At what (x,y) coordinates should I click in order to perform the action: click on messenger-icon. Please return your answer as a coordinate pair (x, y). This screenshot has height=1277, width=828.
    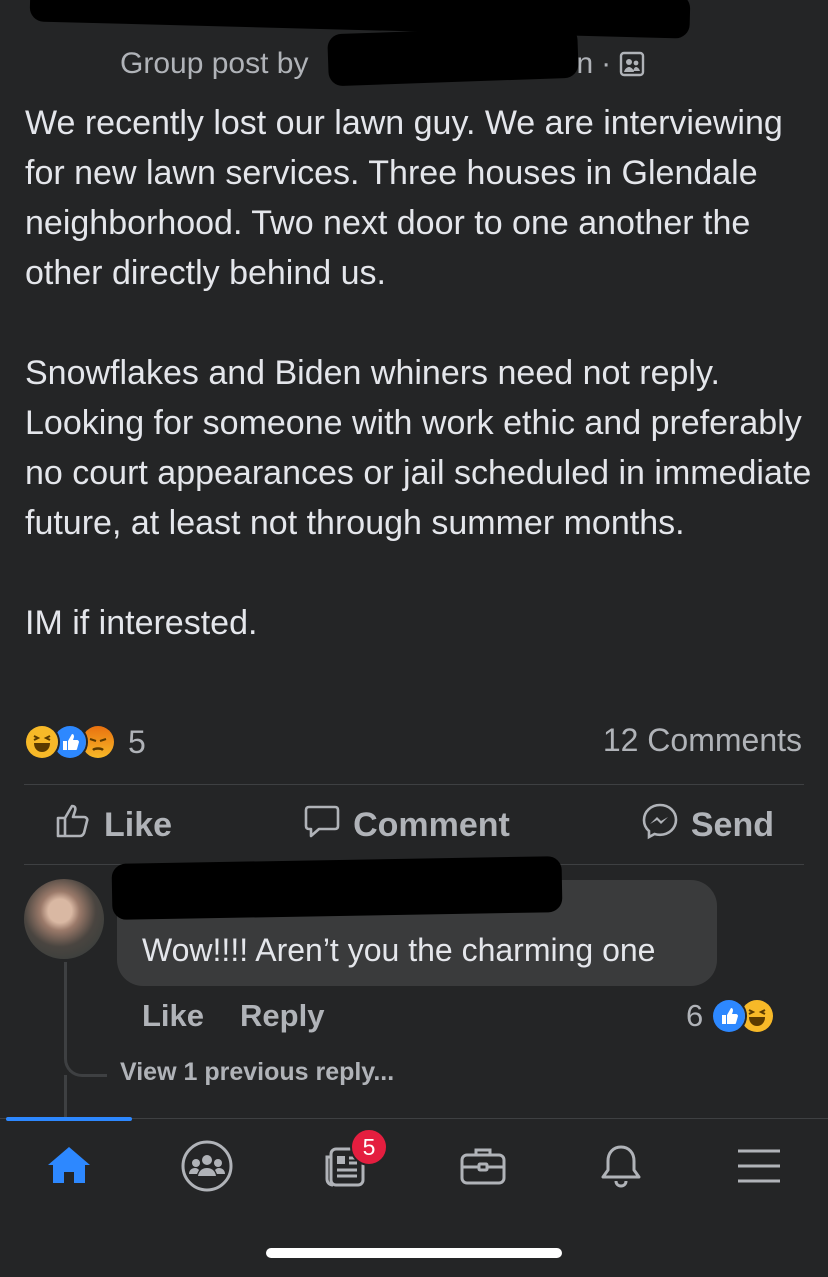
    Looking at the image, I should click on (660, 825).